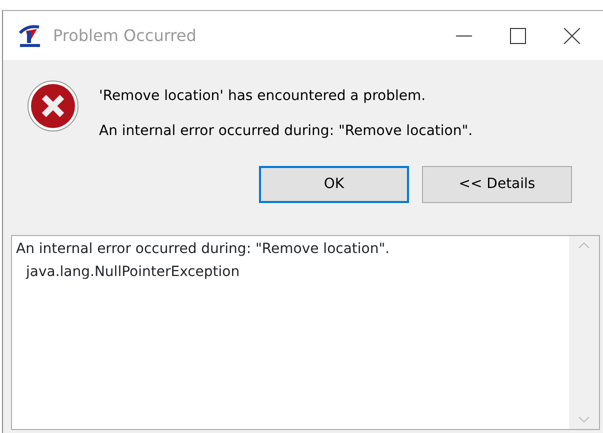 The width and height of the screenshot is (603, 433). Describe the element at coordinates (125, 35) in the screenshot. I see `window-title: Problem Occurred` at that location.